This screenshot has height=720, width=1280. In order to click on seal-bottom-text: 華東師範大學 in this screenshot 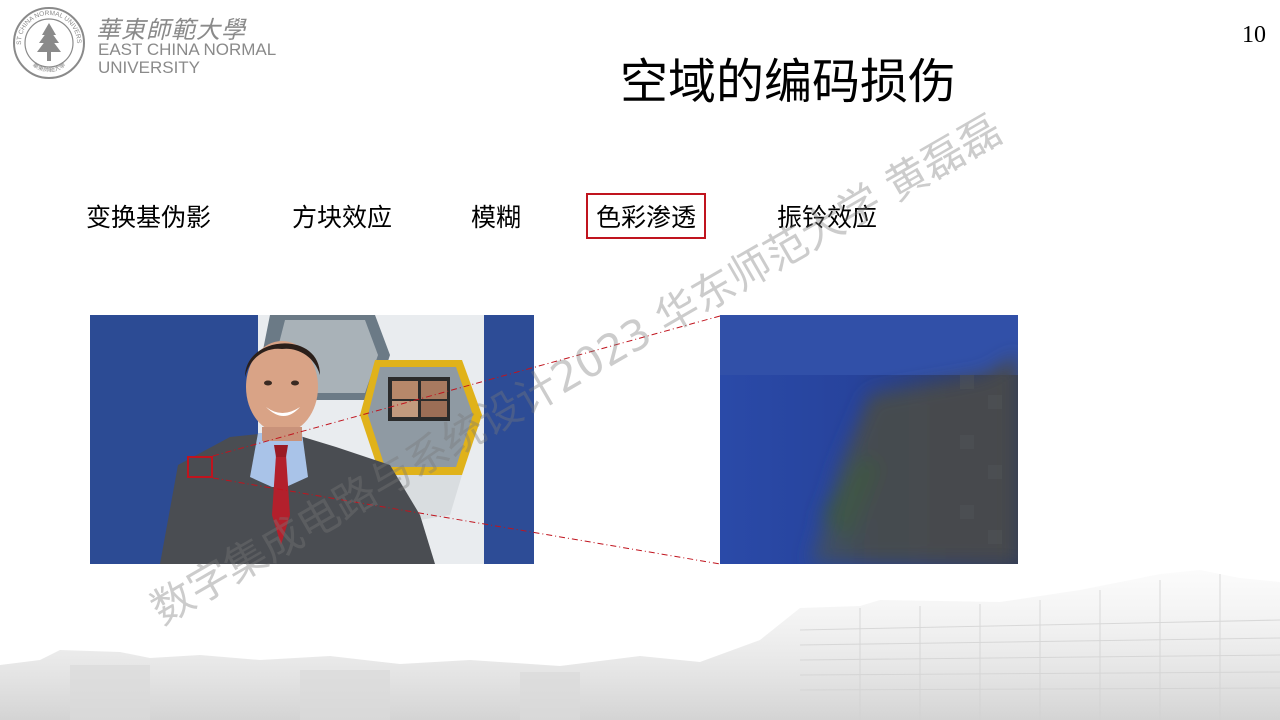, I will do `click(49, 67)`.